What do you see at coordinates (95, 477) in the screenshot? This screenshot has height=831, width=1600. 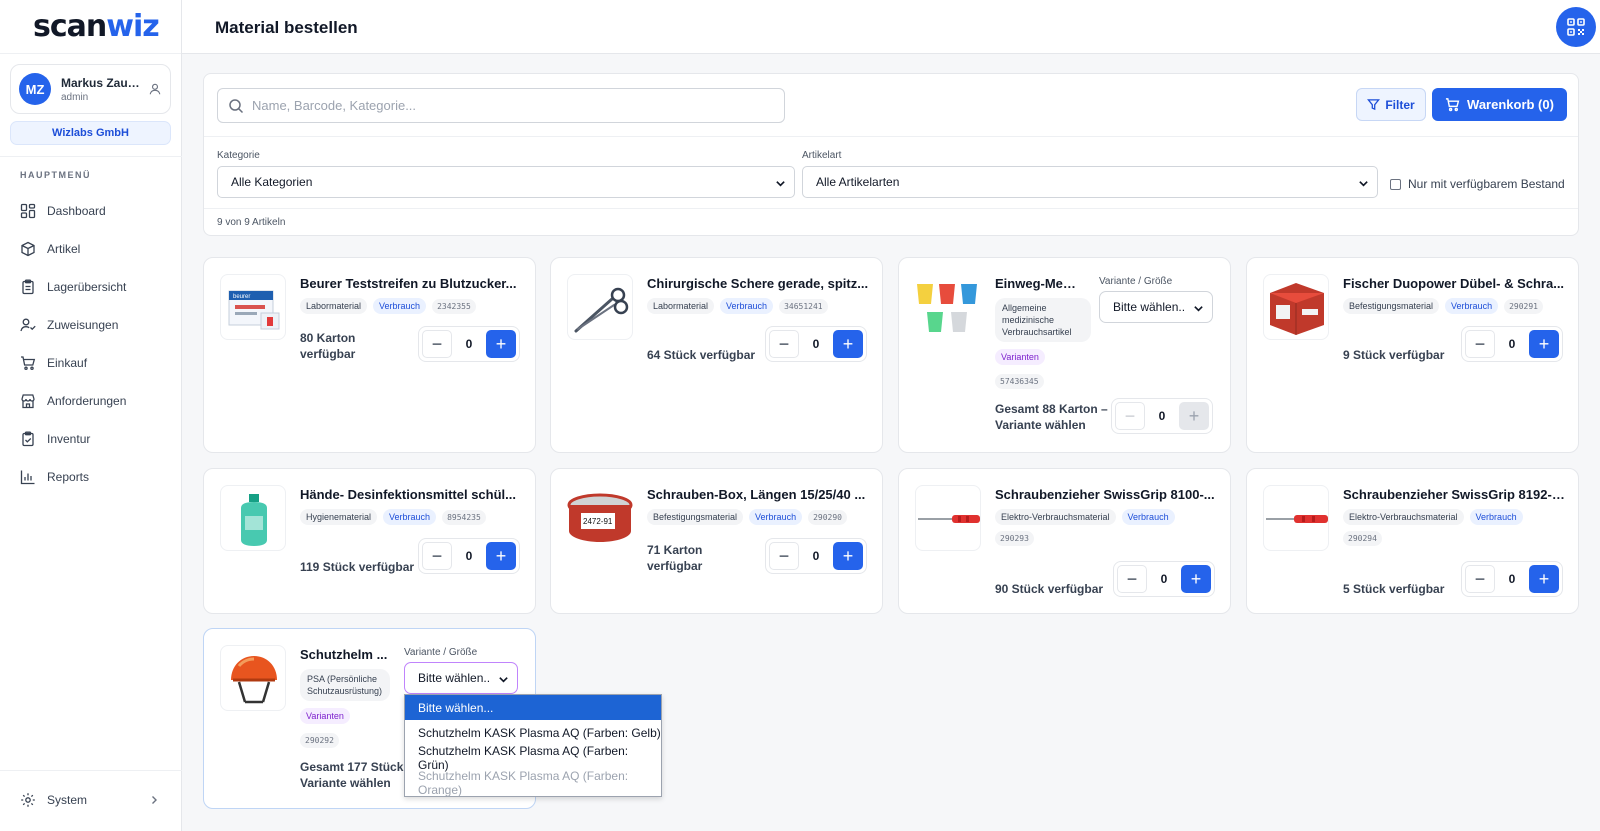 I see `sidebar-item-reports: Reports` at bounding box center [95, 477].